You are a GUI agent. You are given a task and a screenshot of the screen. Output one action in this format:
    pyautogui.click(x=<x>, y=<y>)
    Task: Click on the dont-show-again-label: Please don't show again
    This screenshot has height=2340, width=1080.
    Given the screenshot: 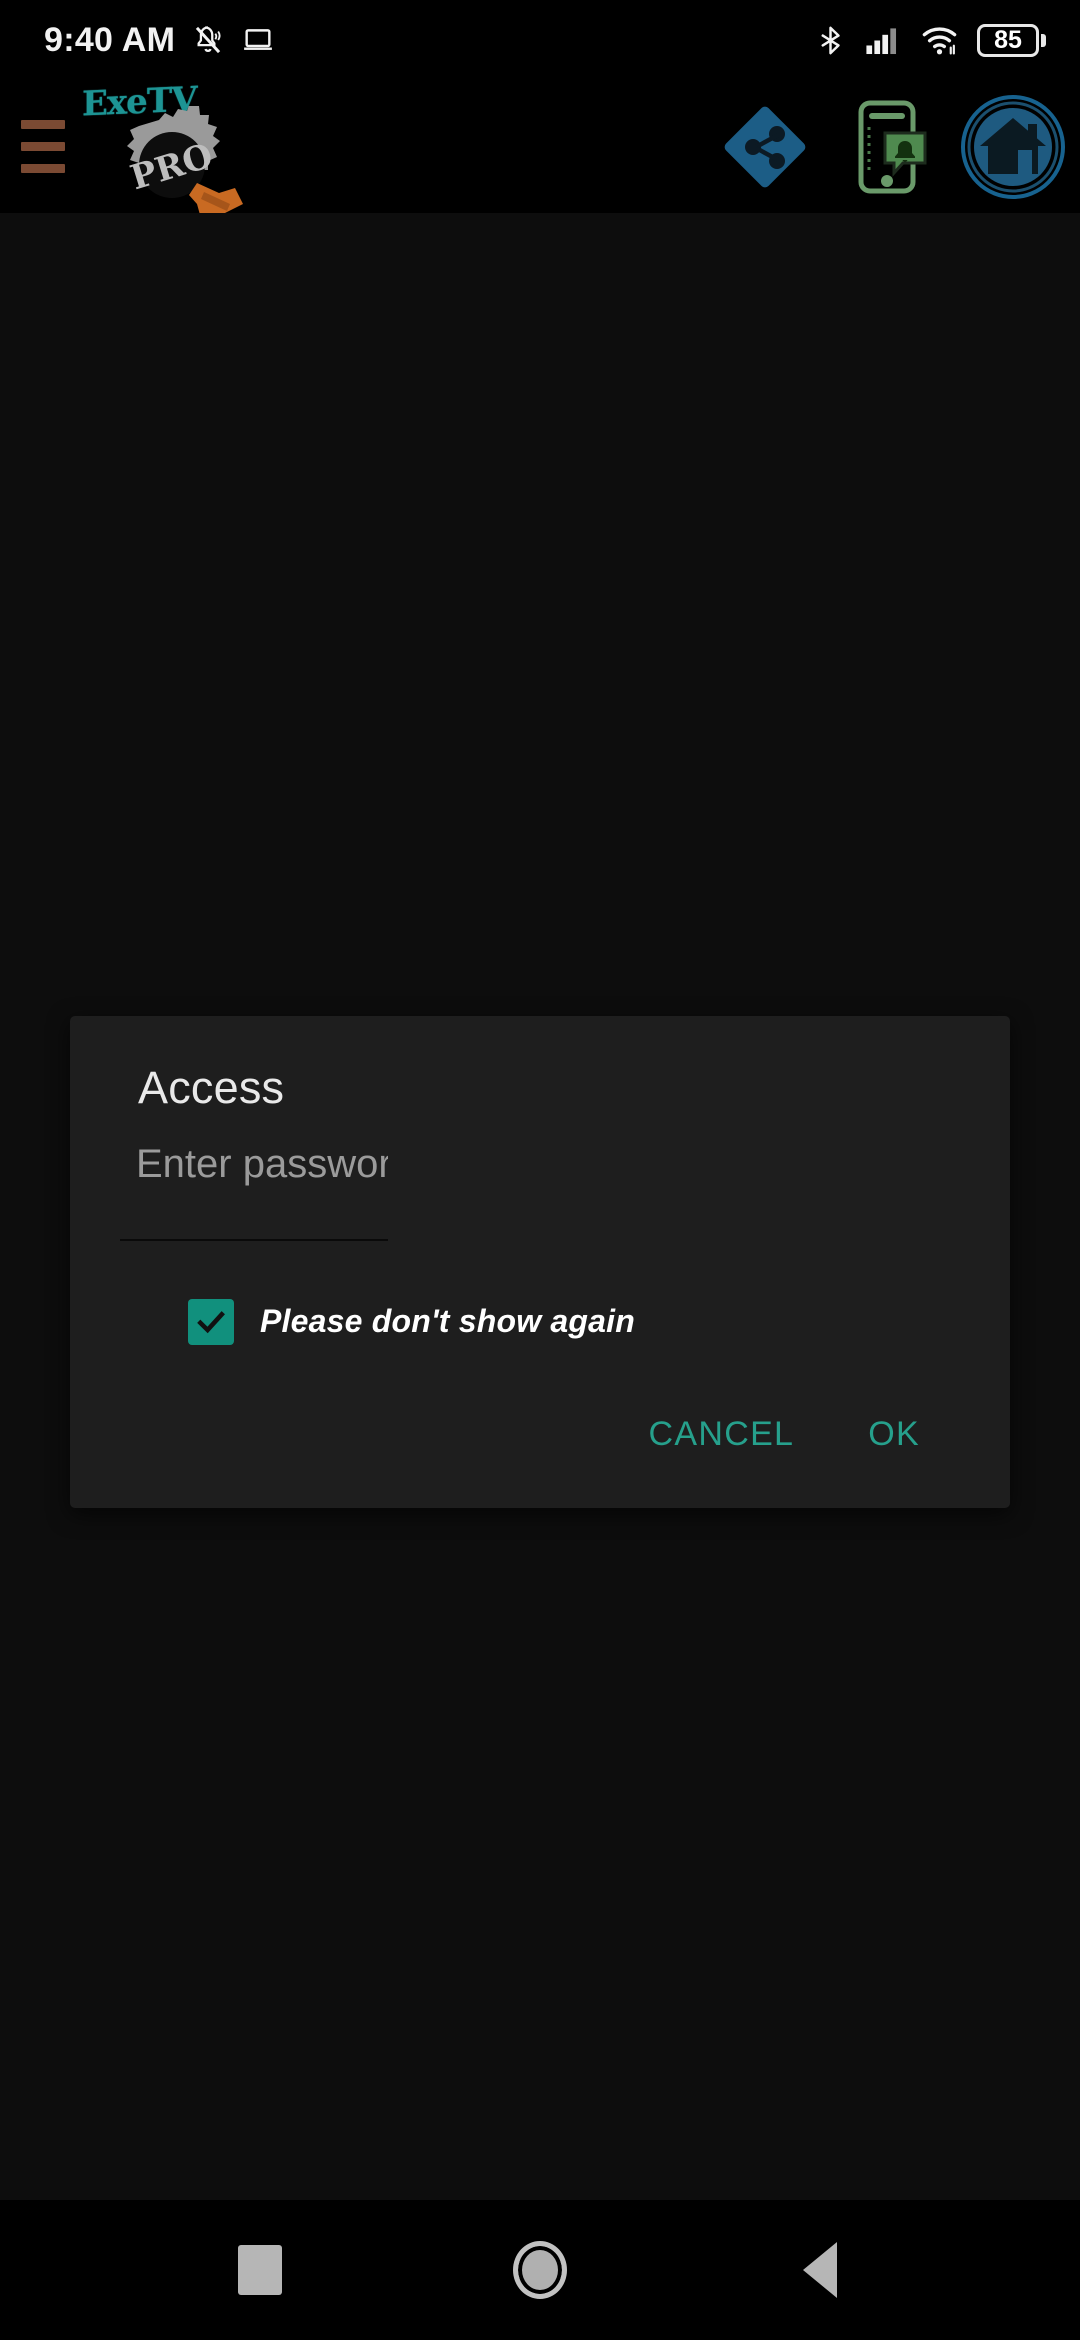 What is the action you would take?
    pyautogui.click(x=447, y=1321)
    